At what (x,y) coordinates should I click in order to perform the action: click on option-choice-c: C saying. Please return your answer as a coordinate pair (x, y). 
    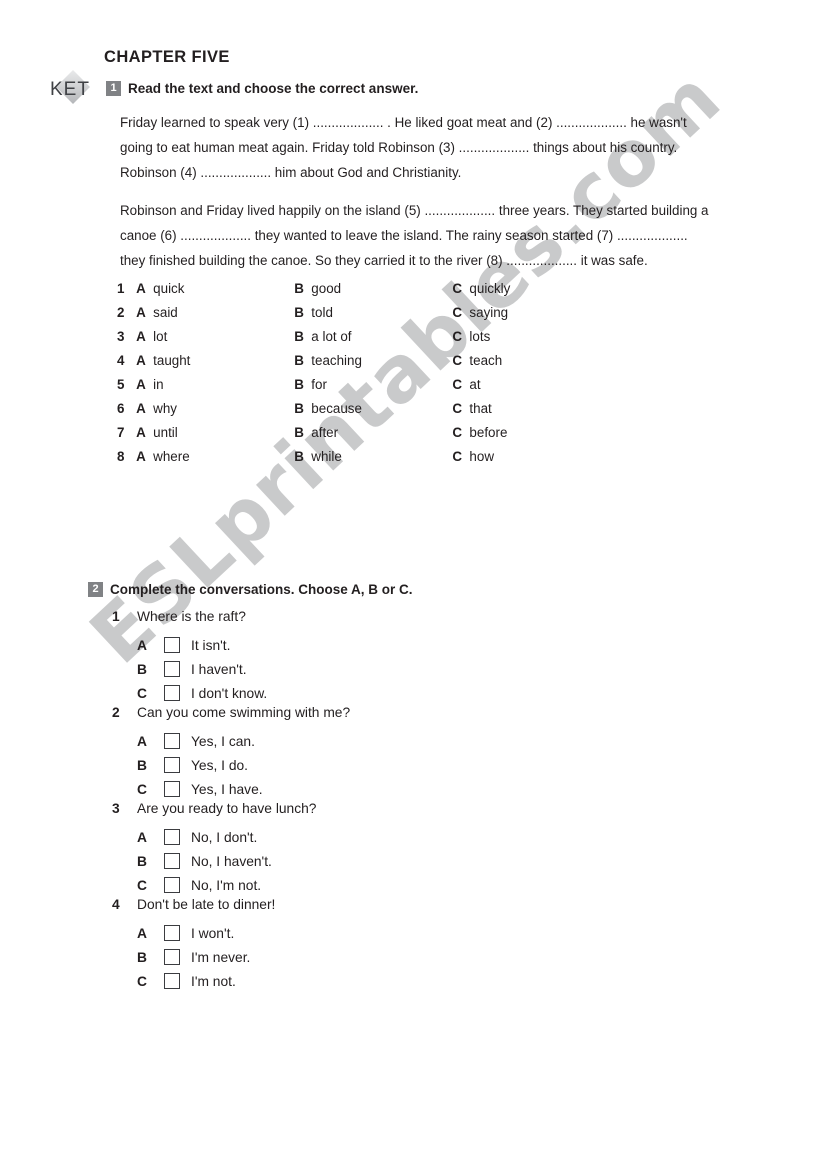
    Looking at the image, I should click on (514, 312).